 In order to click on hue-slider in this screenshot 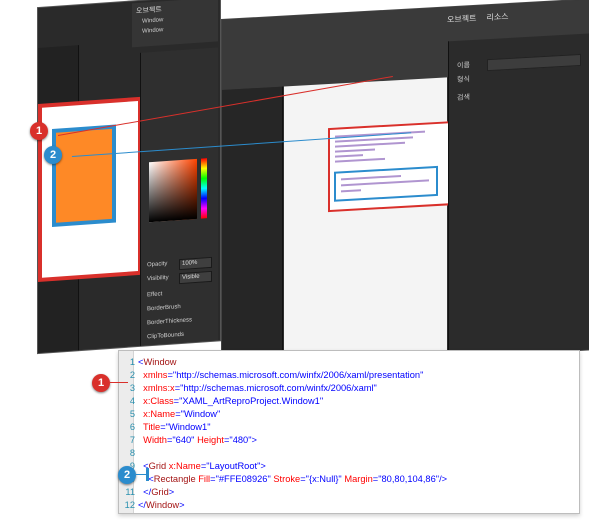, I will do `click(204, 188)`.